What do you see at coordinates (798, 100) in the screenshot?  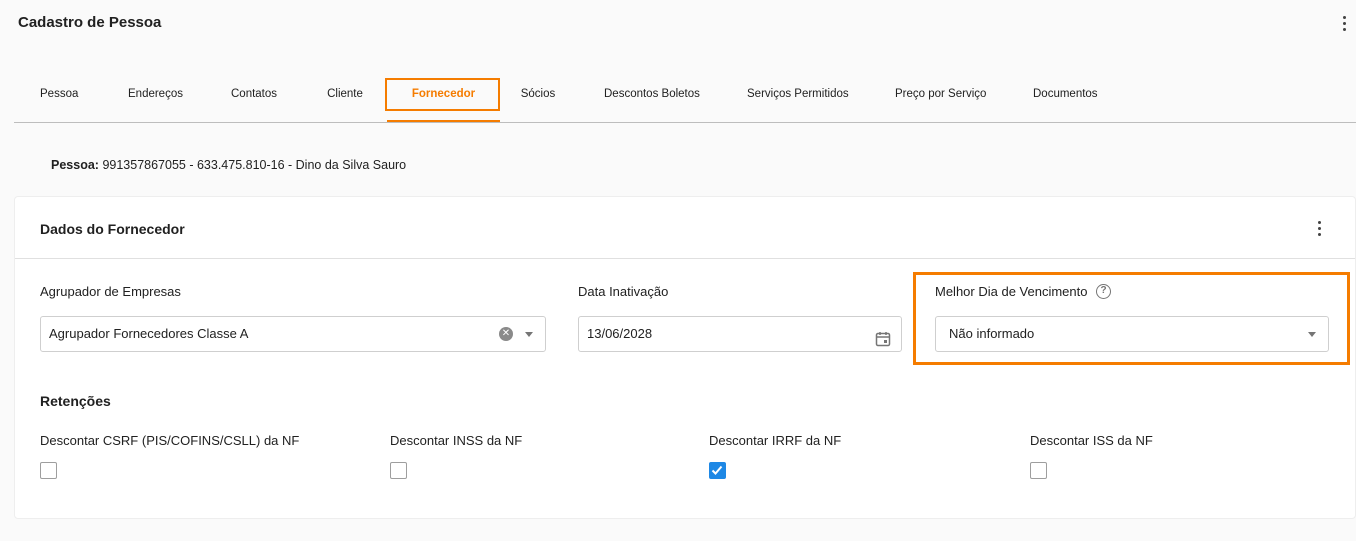 I see `tab-servicos-permitidos: Serviços Permitidos` at bounding box center [798, 100].